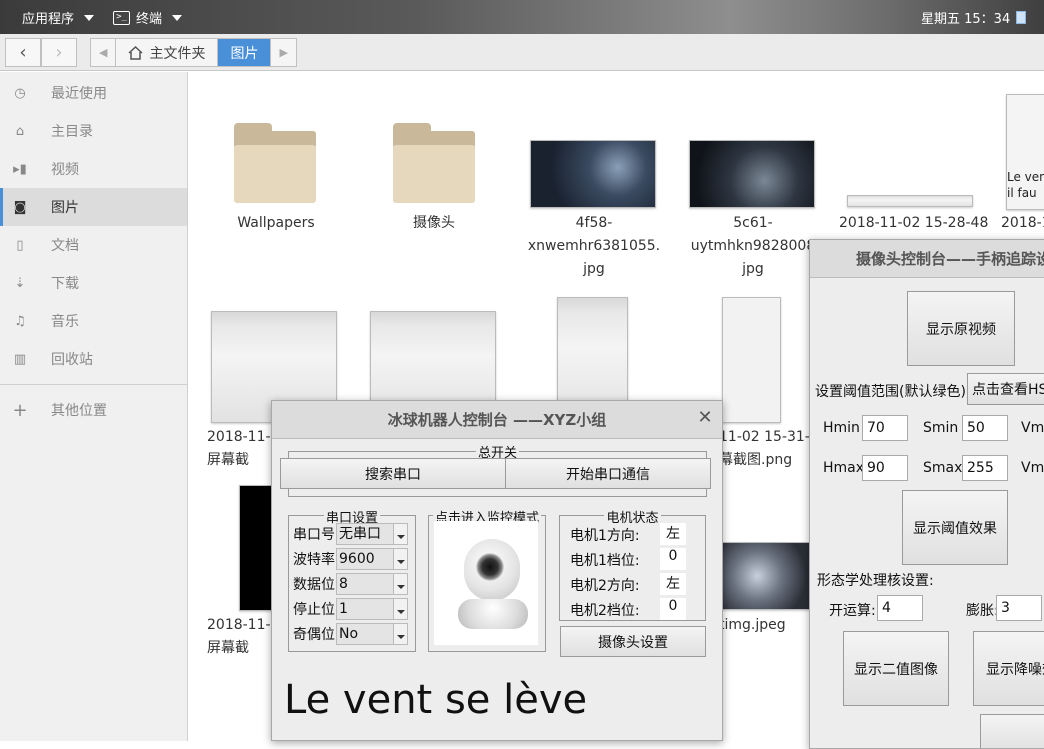 The image size is (1044, 749). I want to click on hmax-input: 90, so click(885, 468).